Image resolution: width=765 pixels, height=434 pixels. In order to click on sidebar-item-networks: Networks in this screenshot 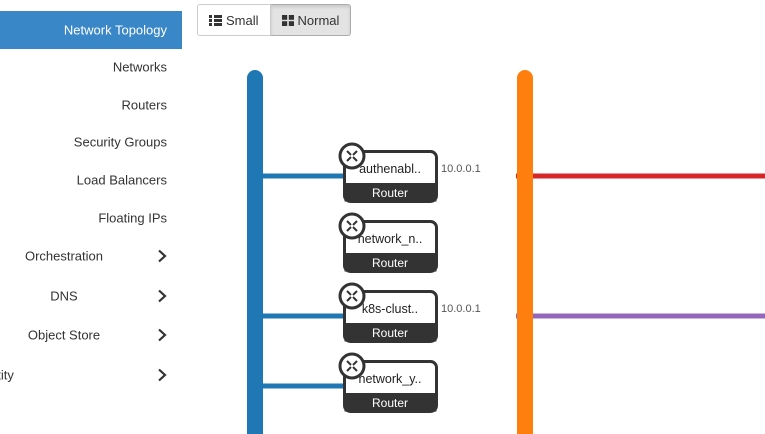, I will do `click(91, 67)`.